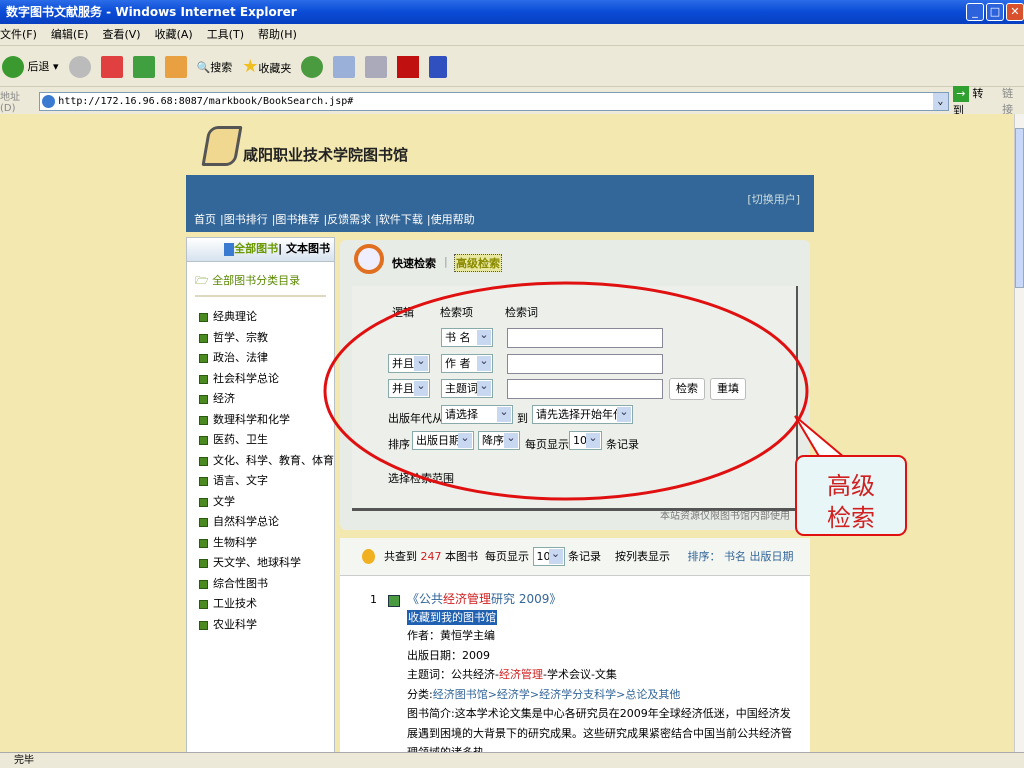  What do you see at coordinates (275, 68) in the screenshot?
I see `favorites-label: 收藏夹` at bounding box center [275, 68].